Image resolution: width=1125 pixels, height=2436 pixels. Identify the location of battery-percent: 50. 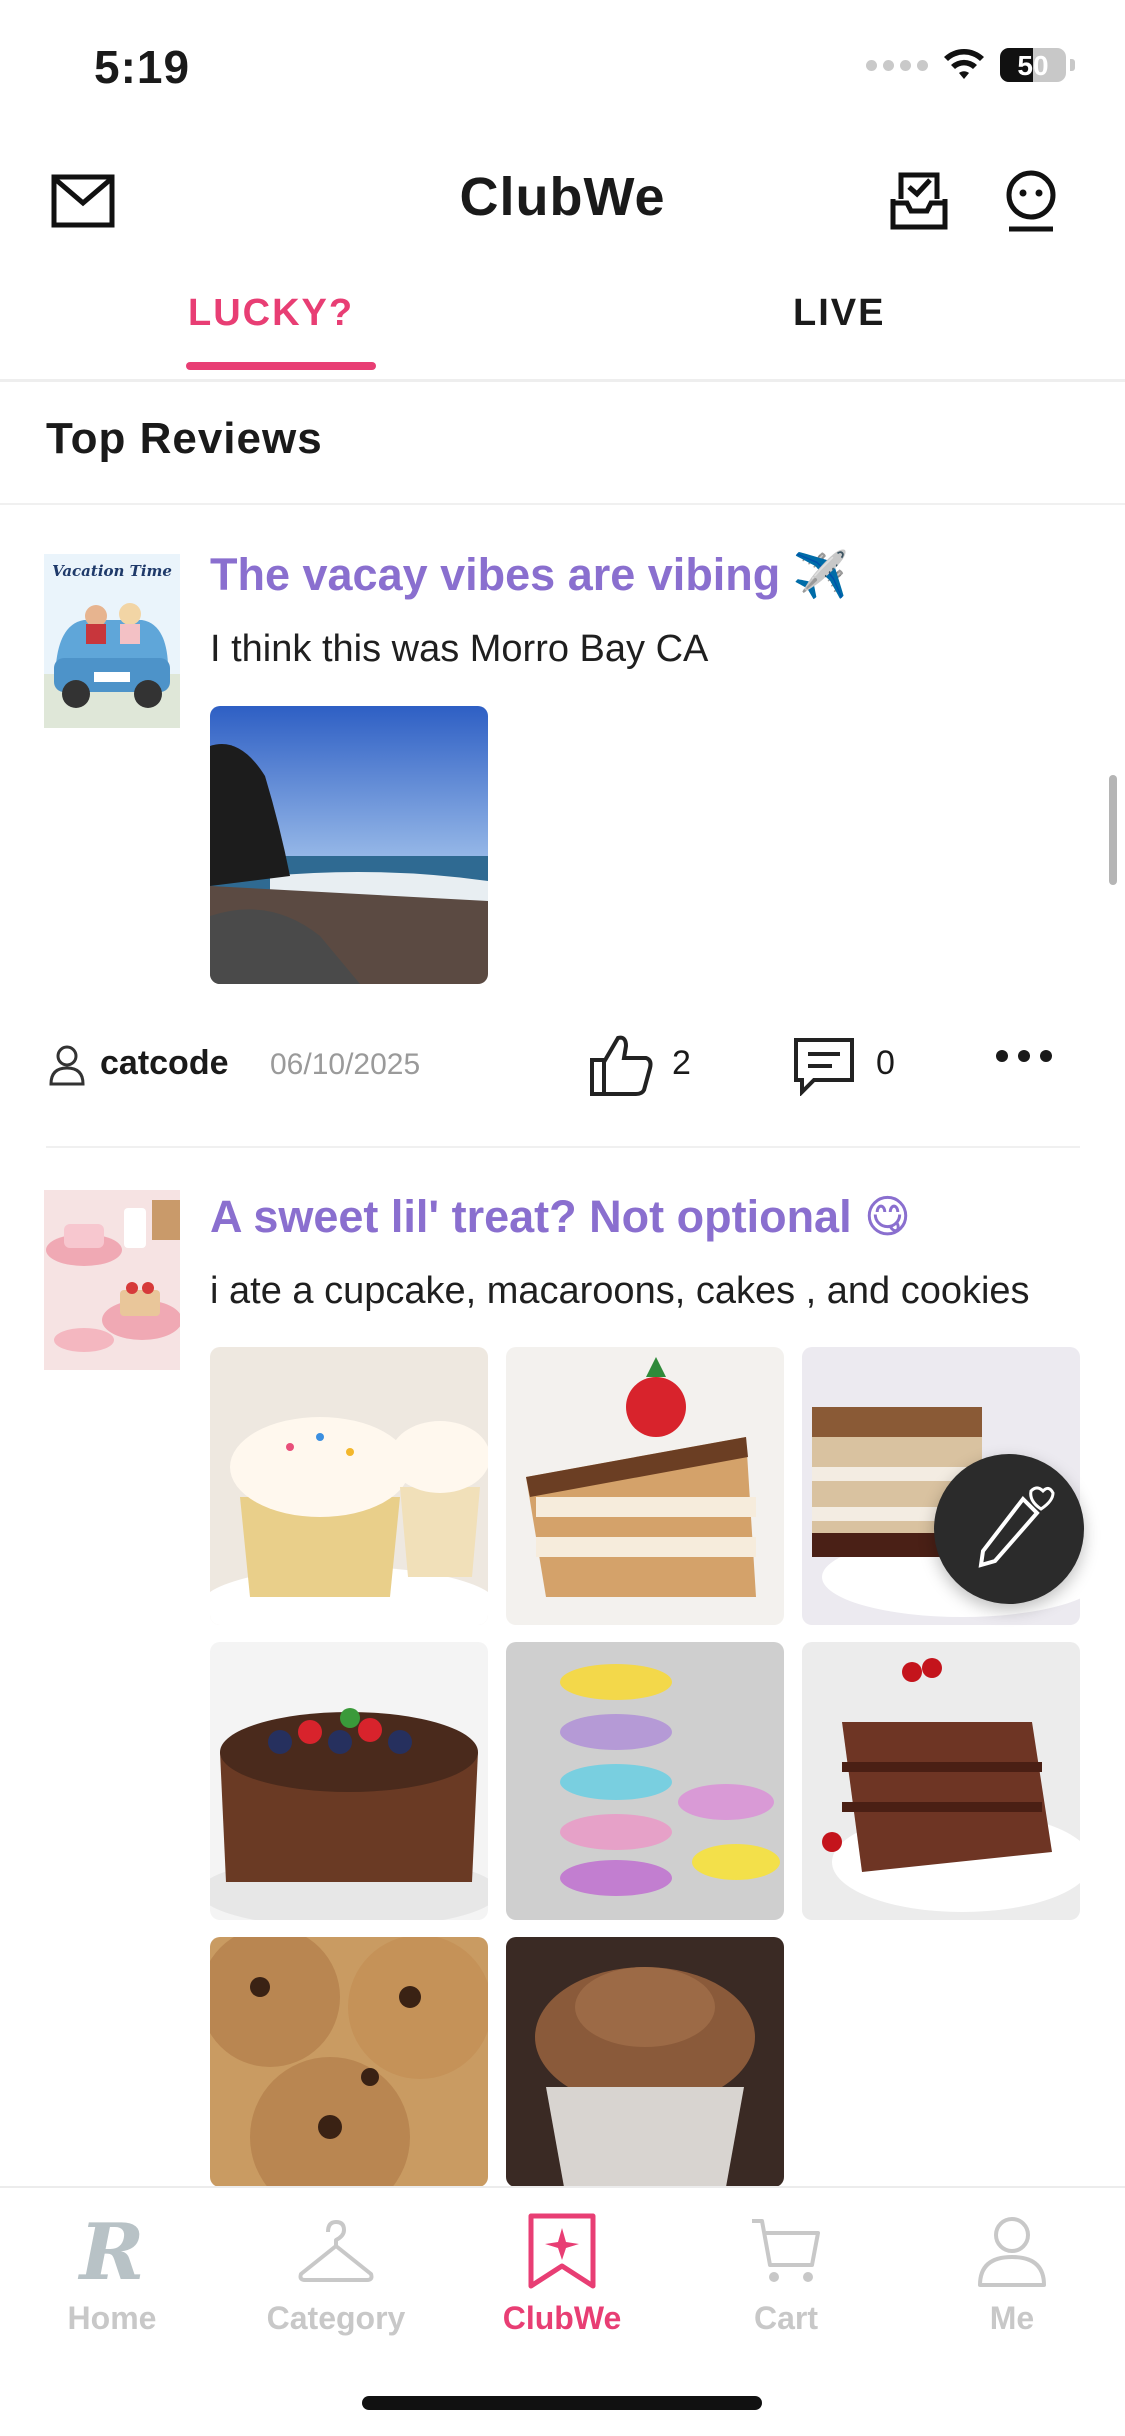
(1033, 65).